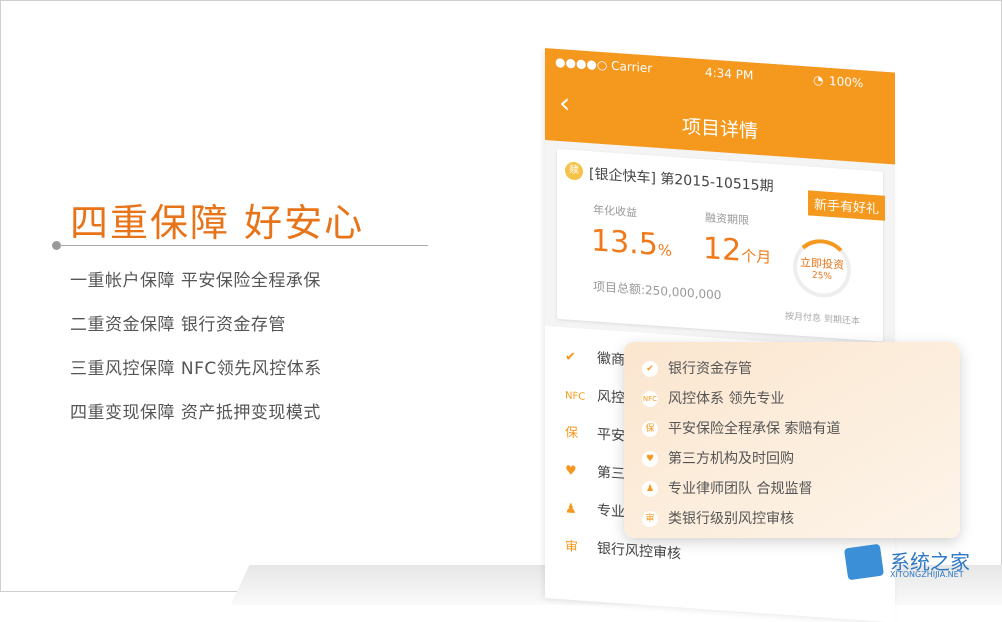  Describe the element at coordinates (639, 551) in the screenshot. I see `list-item-label: 银行风控审核` at that location.